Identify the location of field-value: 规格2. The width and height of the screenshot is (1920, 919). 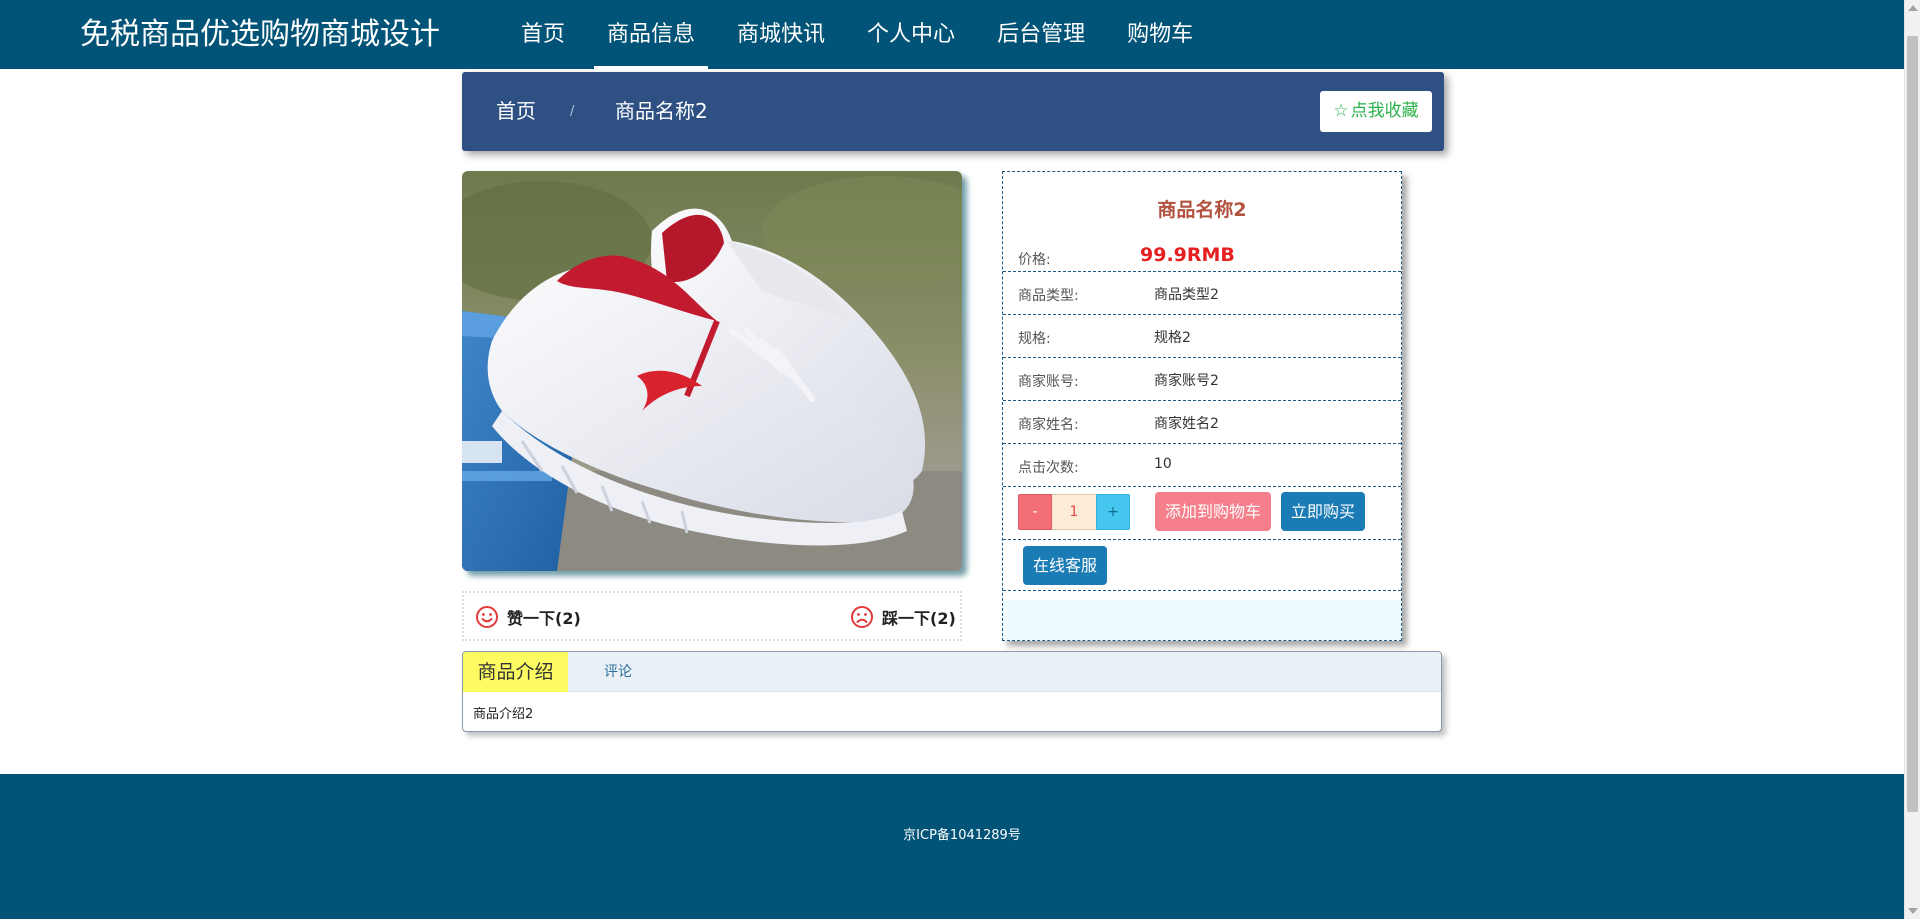
(1172, 338).